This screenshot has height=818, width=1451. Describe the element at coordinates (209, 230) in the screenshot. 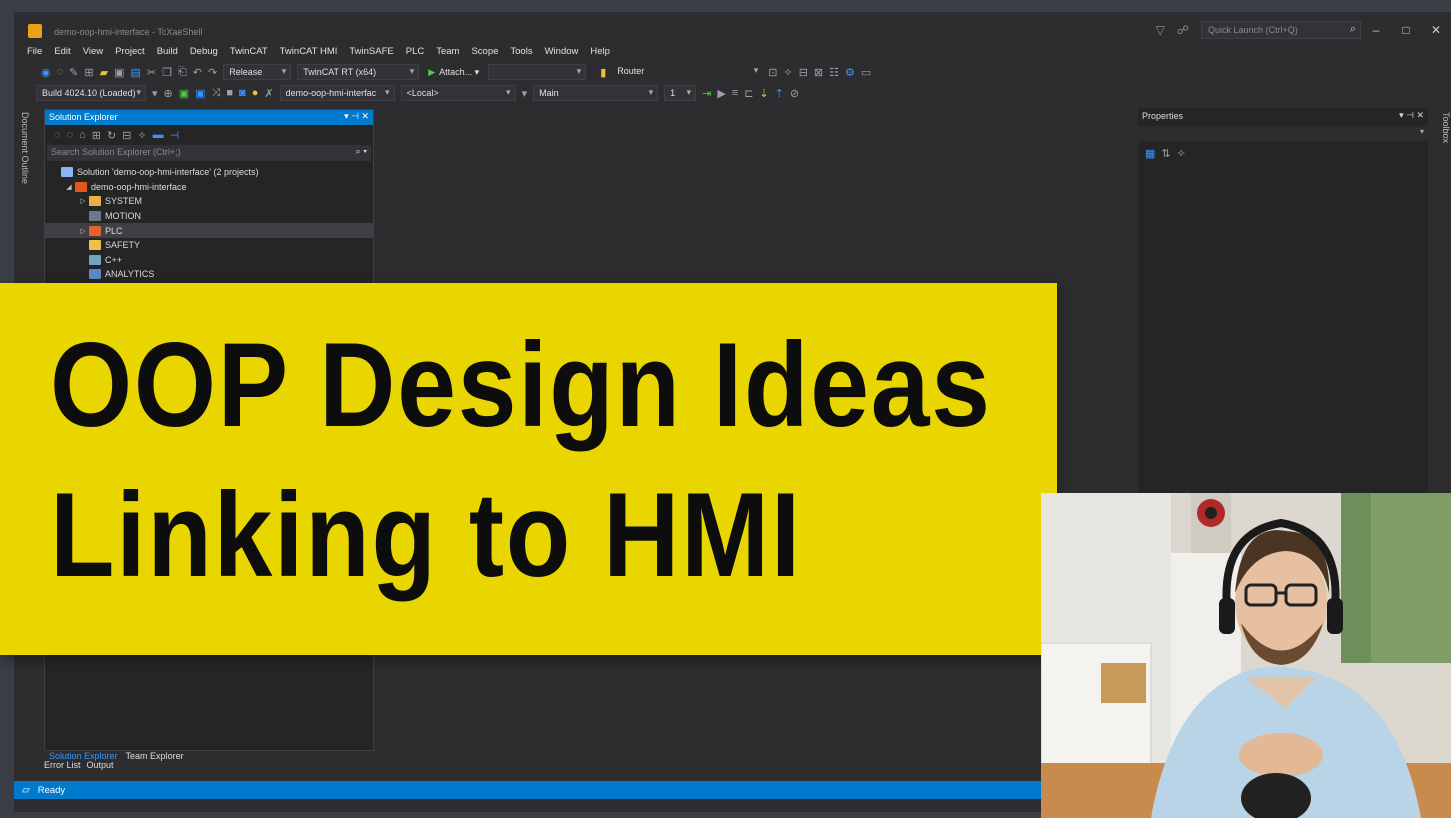

I see `tree-item: ▷ PLC` at that location.